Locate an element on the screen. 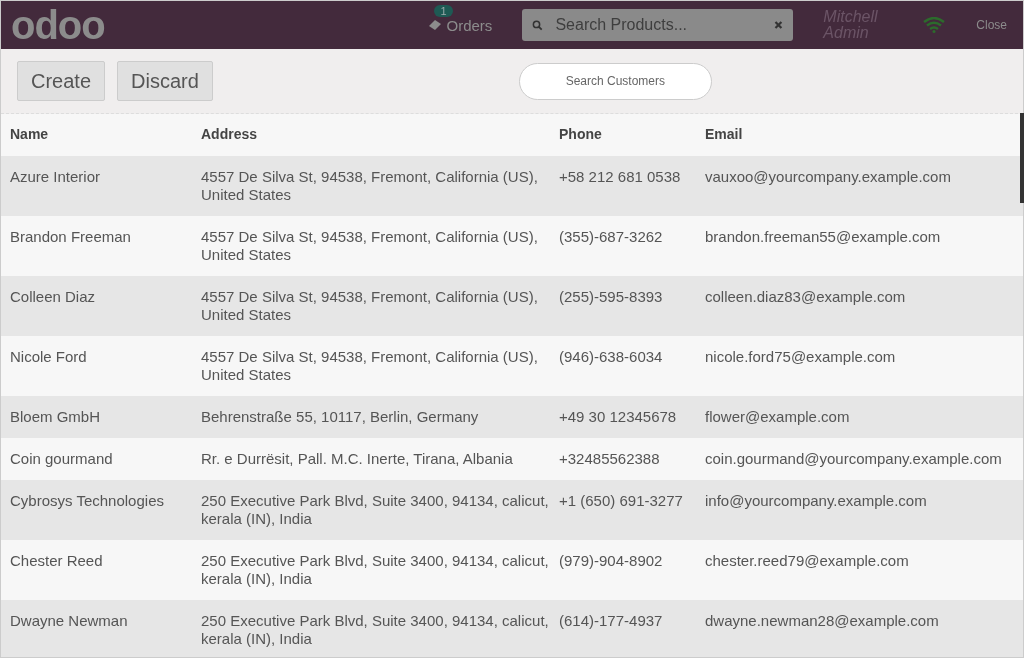  table-cell-text: Coin gourmand is located at coordinates (62, 459).